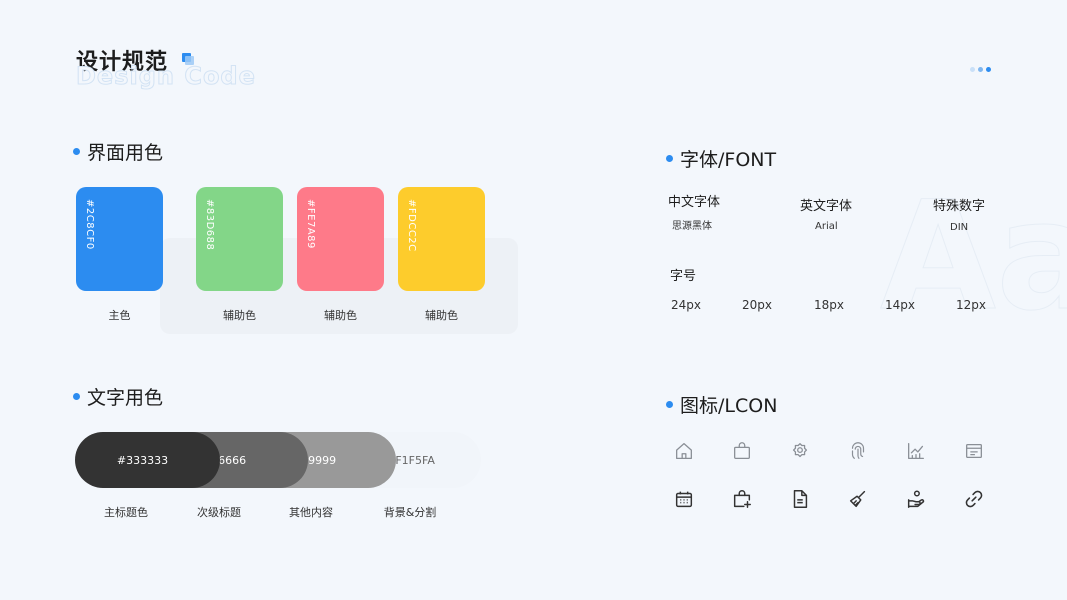 The width and height of the screenshot is (1067, 600). What do you see at coordinates (729, 406) in the screenshot?
I see `icons-heading-text: 图标/LCON` at bounding box center [729, 406].